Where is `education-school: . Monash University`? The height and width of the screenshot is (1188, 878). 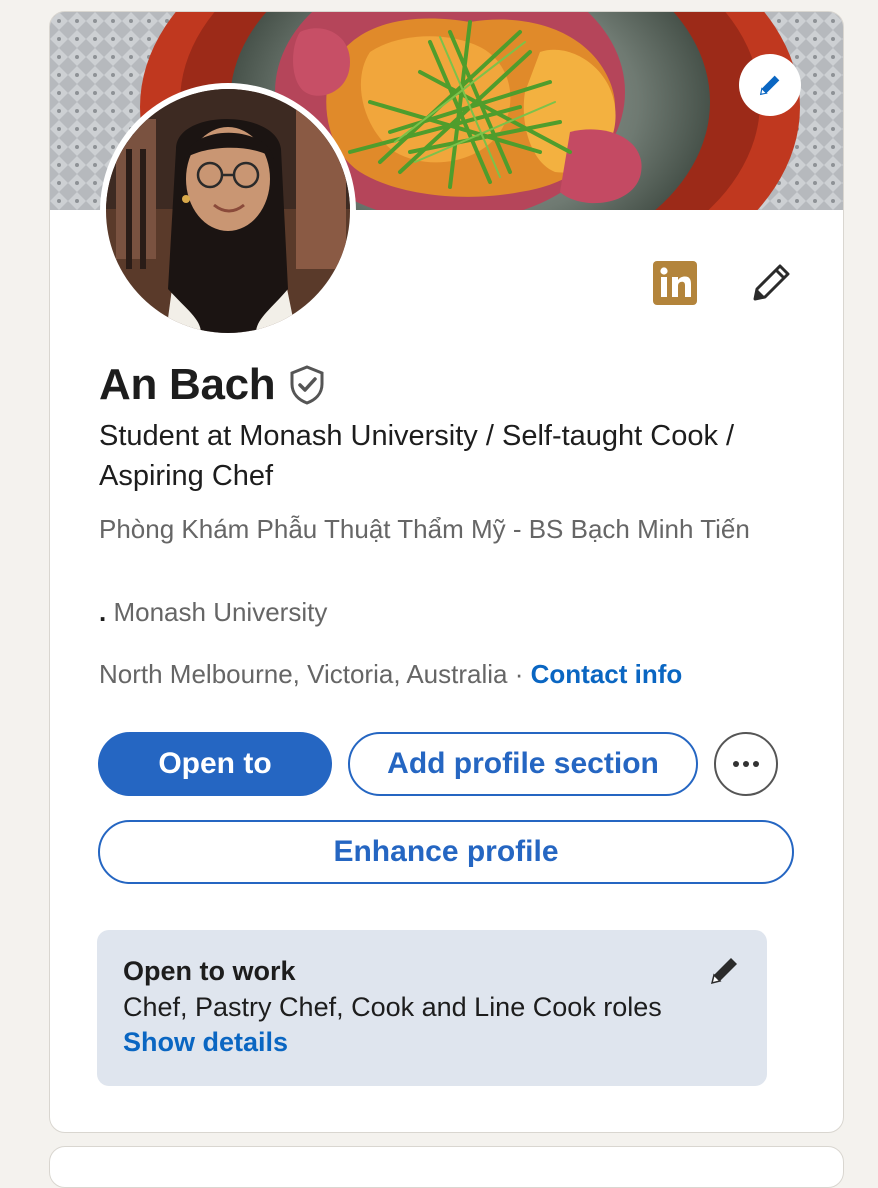 education-school: . Monash University is located at coordinates (213, 612).